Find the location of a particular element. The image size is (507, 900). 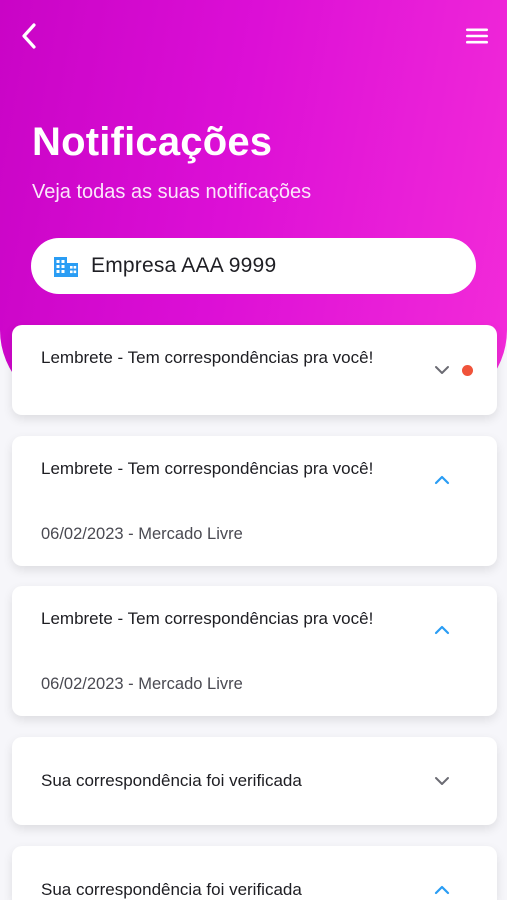

company-selector: Empresa AAA 9999 is located at coordinates (253, 266).